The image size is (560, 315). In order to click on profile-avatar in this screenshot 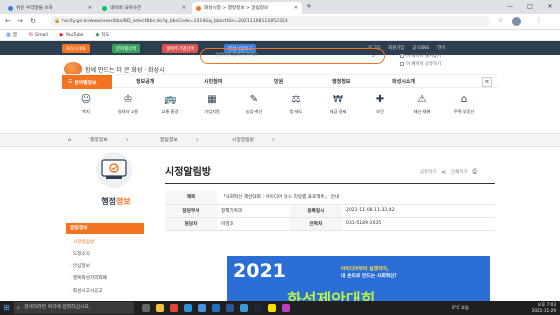, I will do `click(516, 21)`.